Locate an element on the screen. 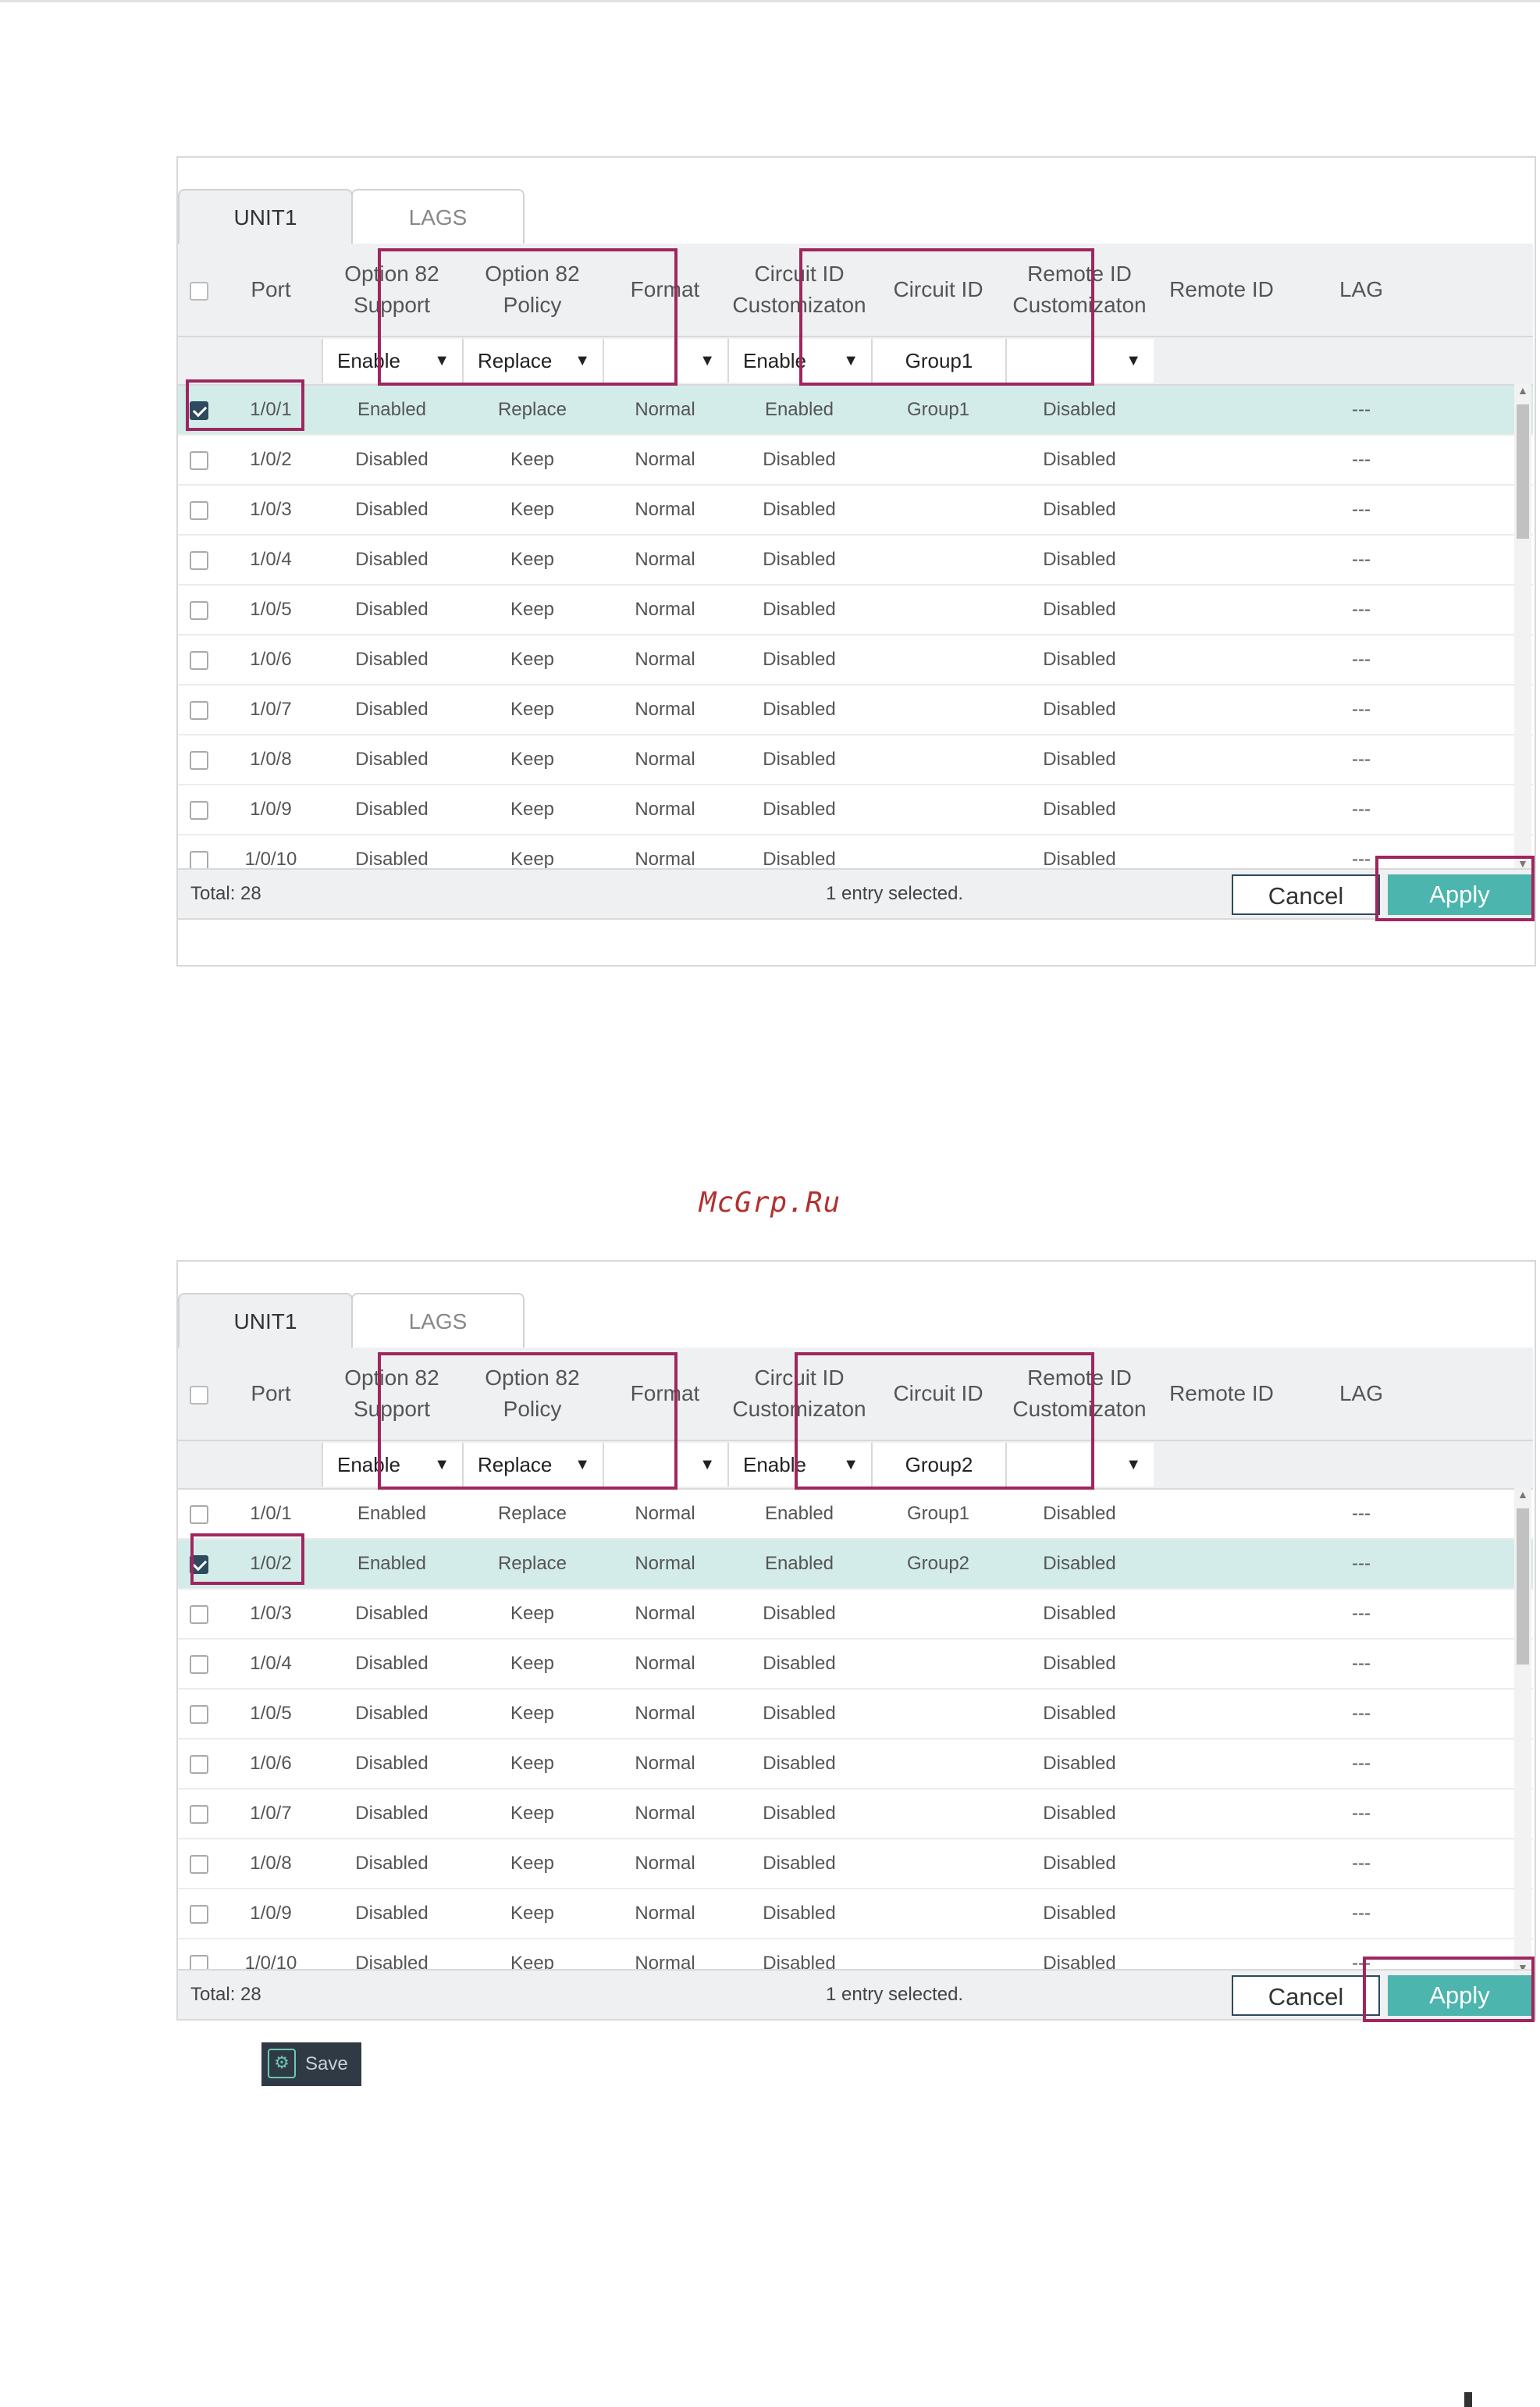  column-header-remote-id: Remote ID is located at coordinates (1221, 1394).